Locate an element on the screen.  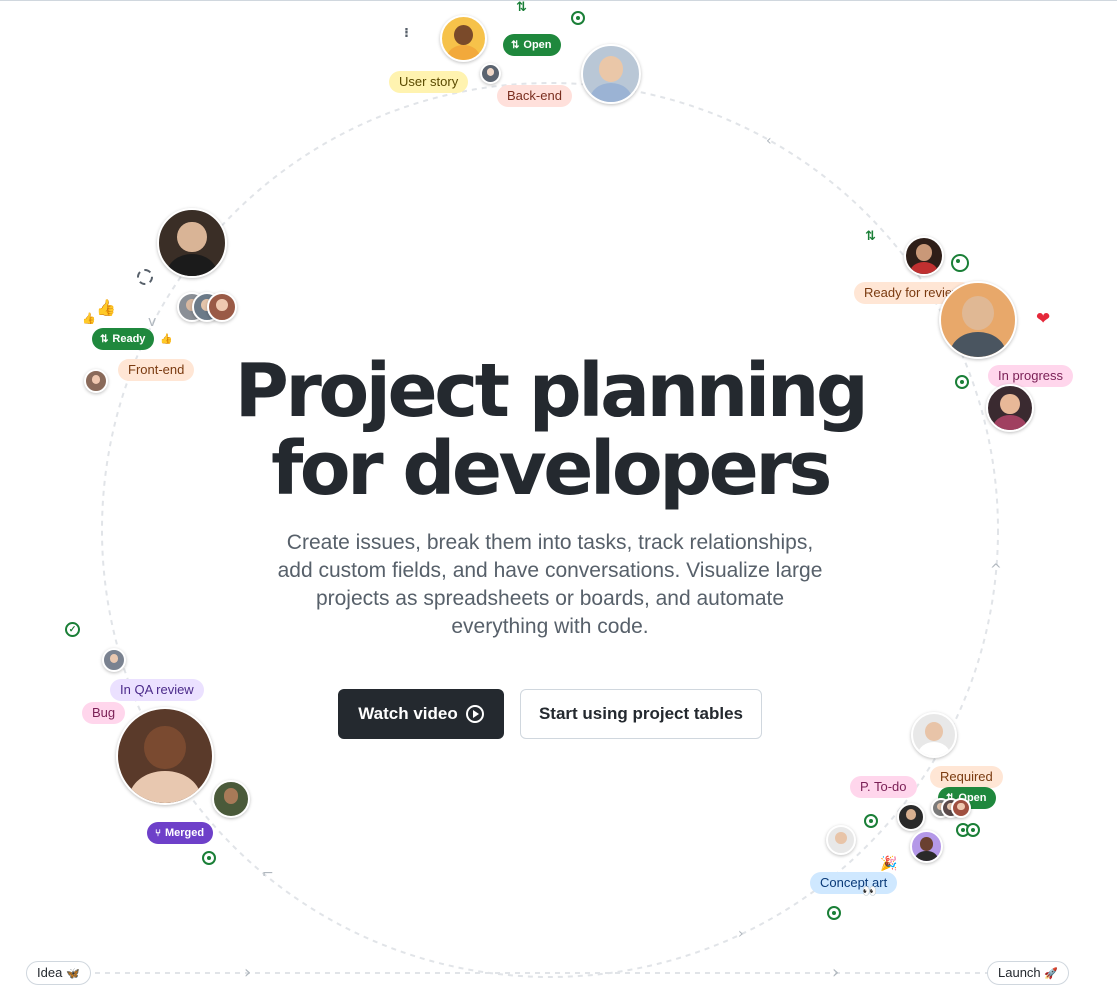
tag-concept-art: Concept art is located at coordinates (854, 883).